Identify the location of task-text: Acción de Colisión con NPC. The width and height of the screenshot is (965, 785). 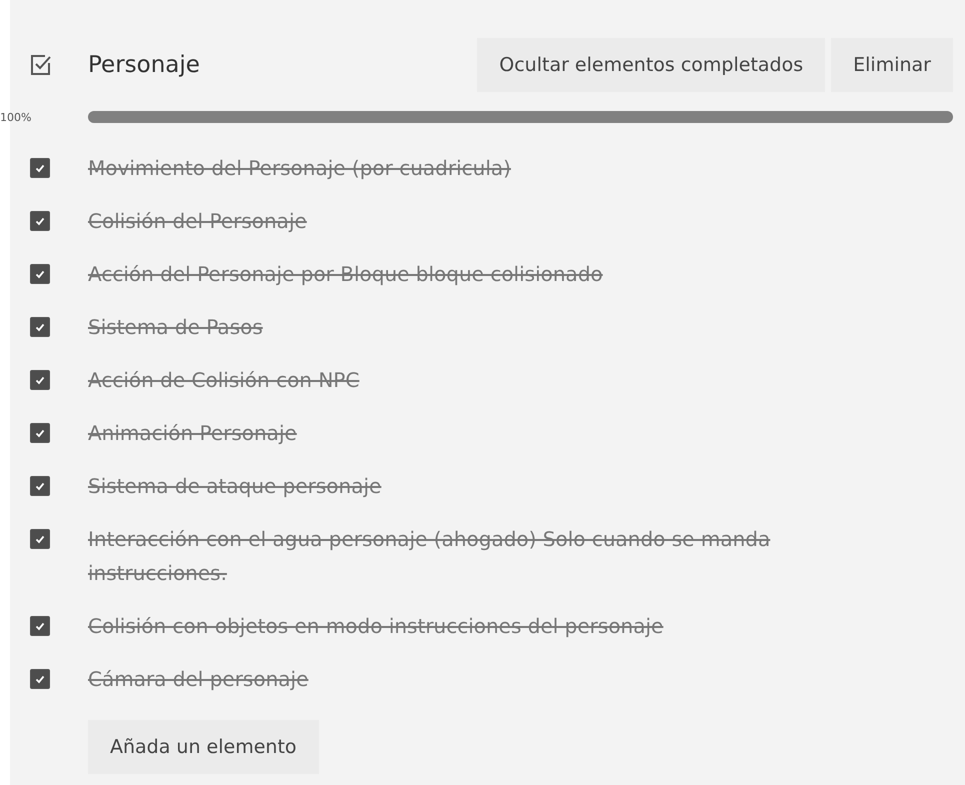
(224, 380).